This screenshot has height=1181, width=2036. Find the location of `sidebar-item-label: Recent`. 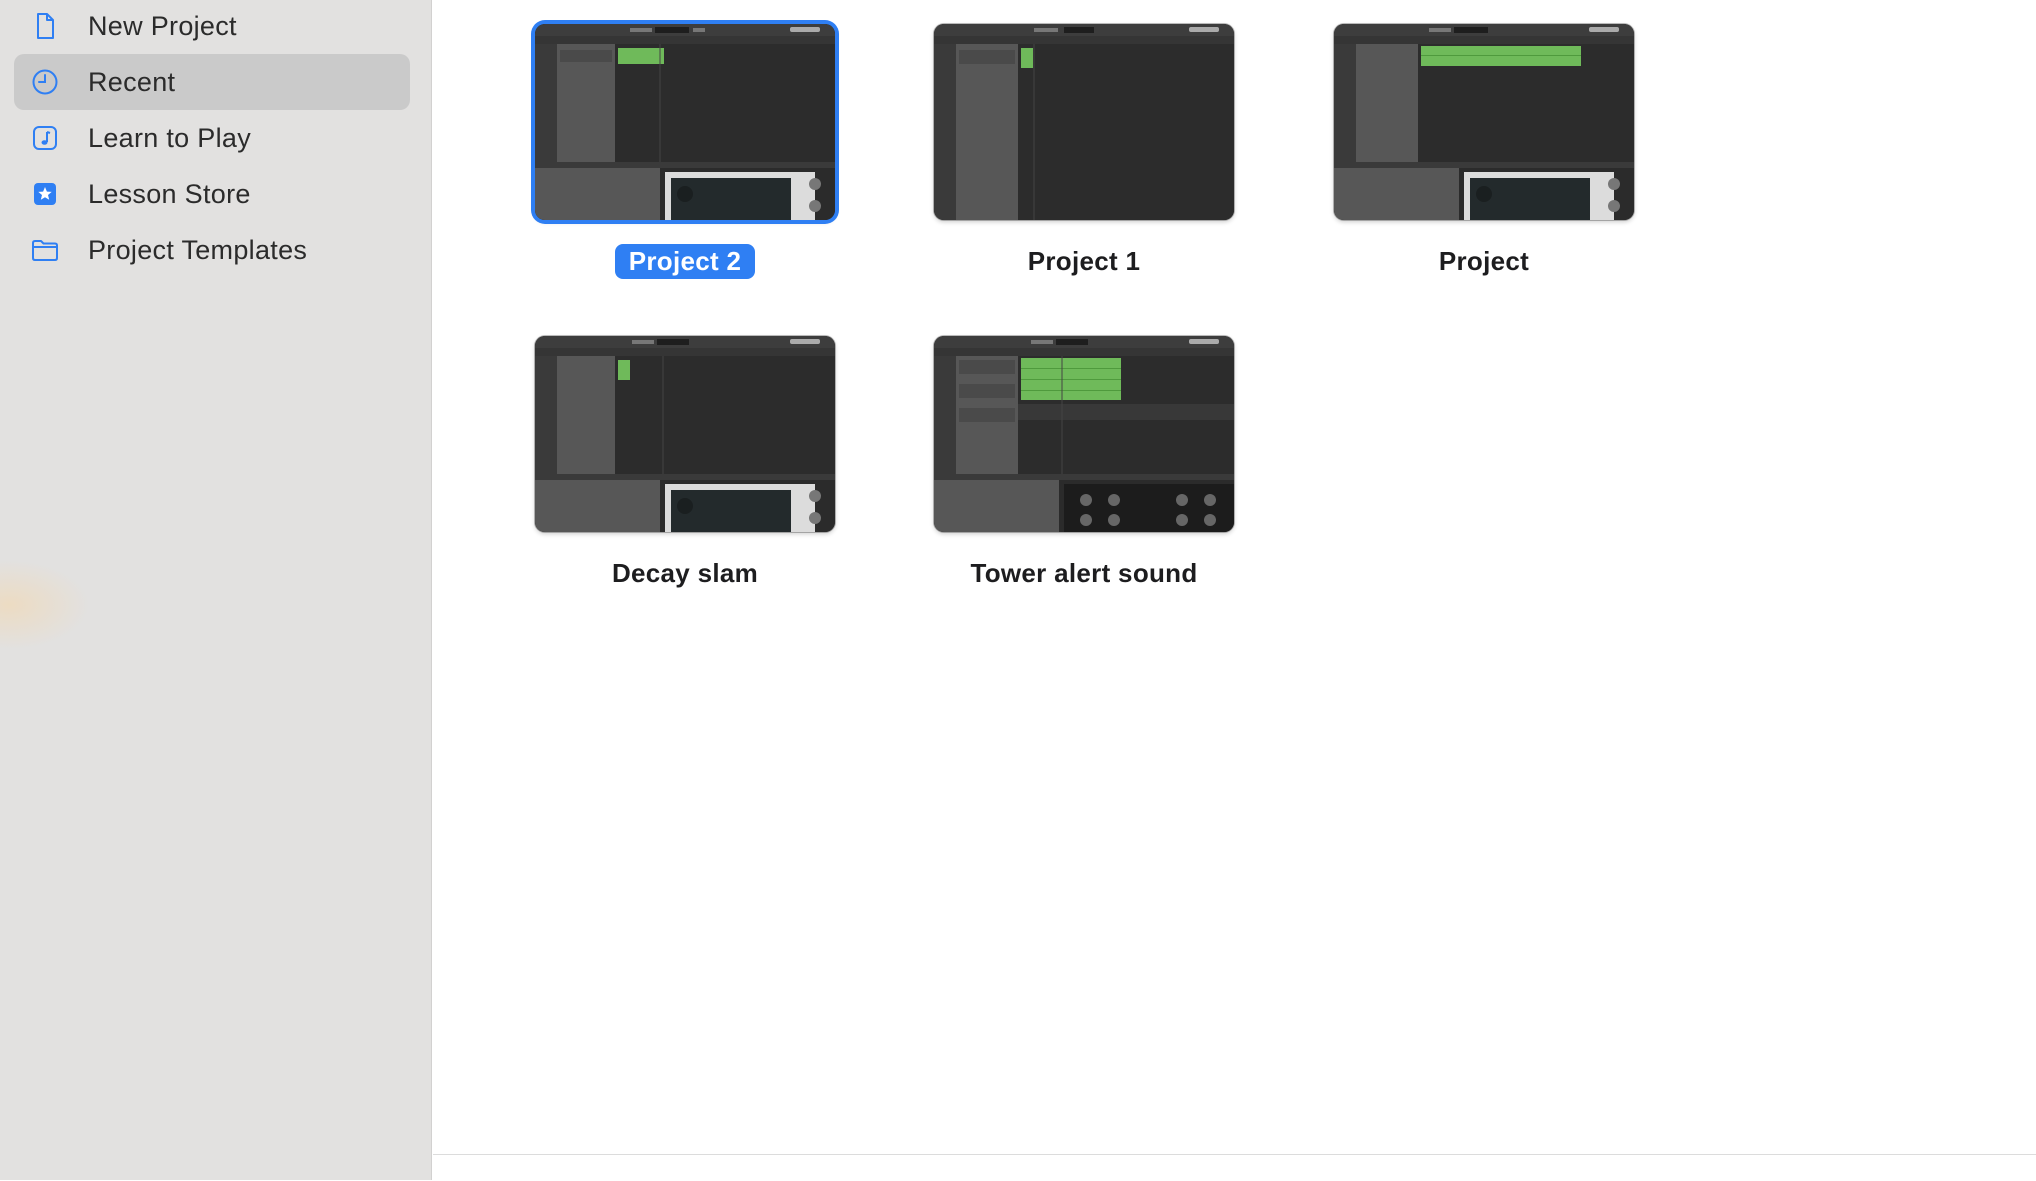

sidebar-item-label: Recent is located at coordinates (132, 81).